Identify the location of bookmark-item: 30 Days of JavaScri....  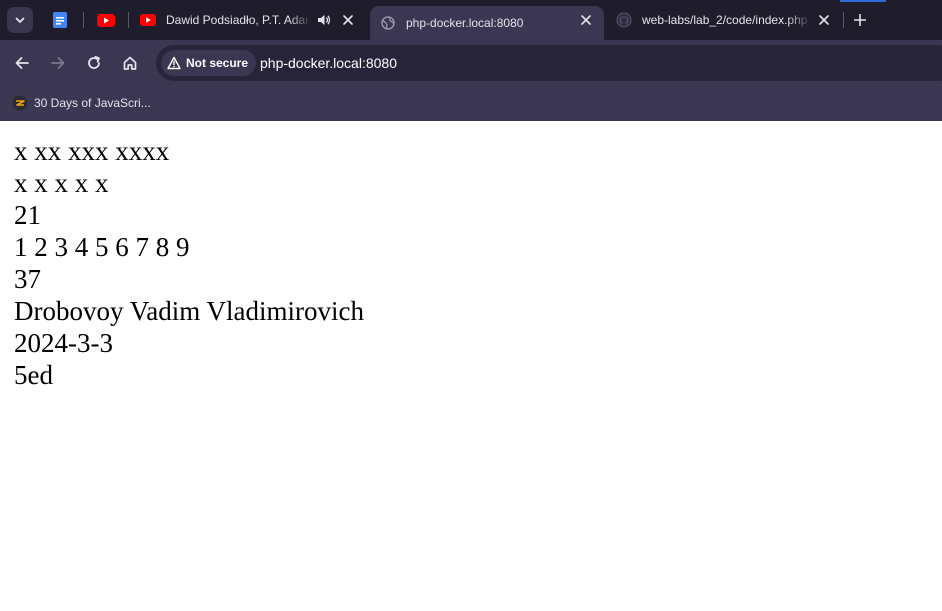
(81, 103).